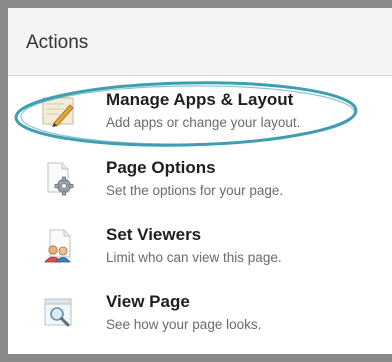 The width and height of the screenshot is (392, 362). Describe the element at coordinates (195, 190) in the screenshot. I see `action-description: Set the options for your page.` at that location.